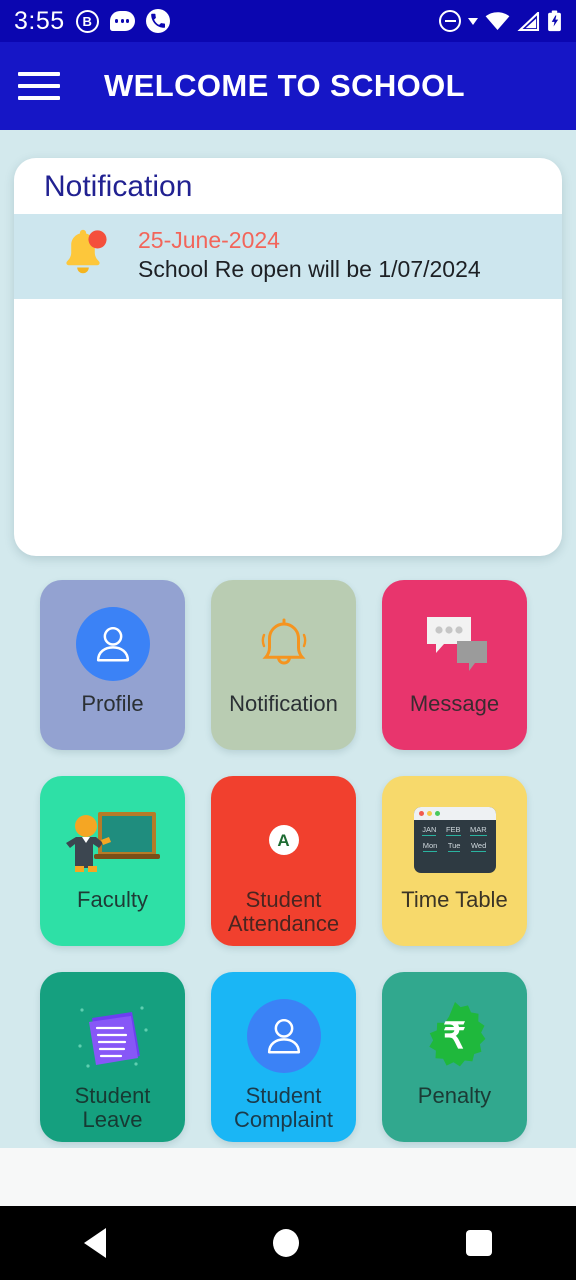 The image size is (576, 1280). I want to click on cellular-signal-icon, so click(528, 21).